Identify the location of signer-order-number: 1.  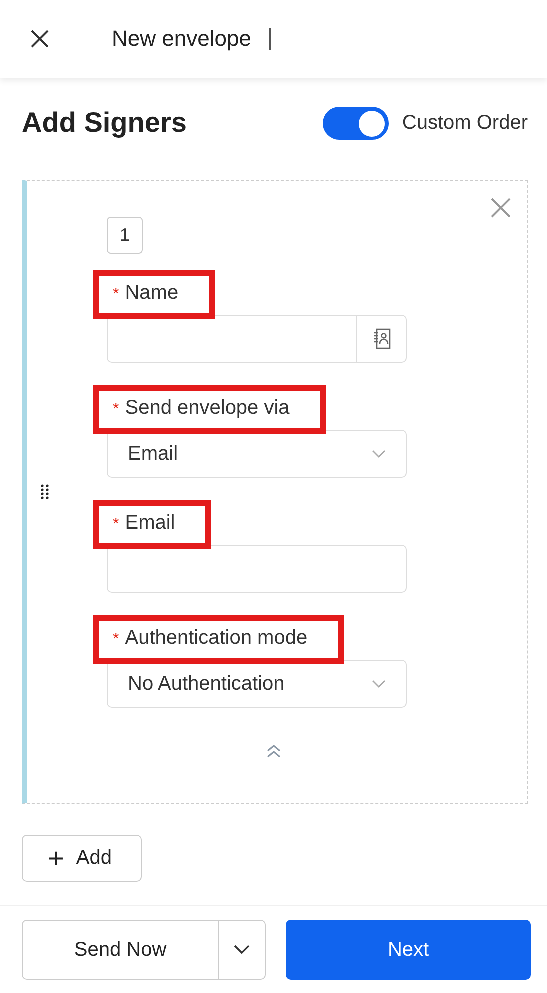
(125, 235).